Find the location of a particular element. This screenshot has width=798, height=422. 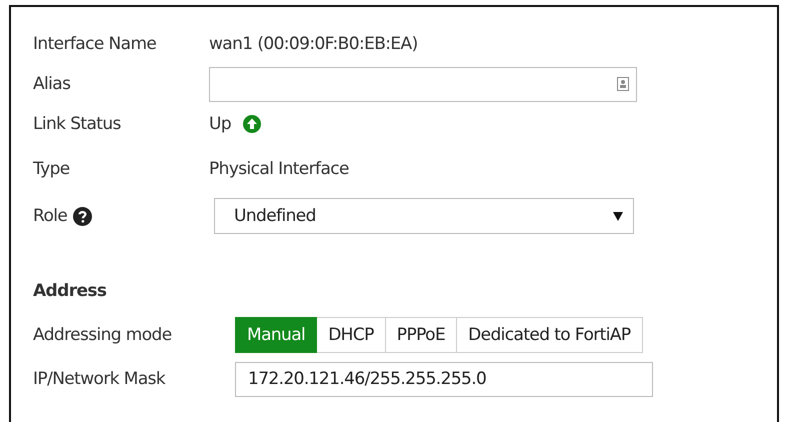

mode-option: Dedicated to FortiAP is located at coordinates (550, 335).